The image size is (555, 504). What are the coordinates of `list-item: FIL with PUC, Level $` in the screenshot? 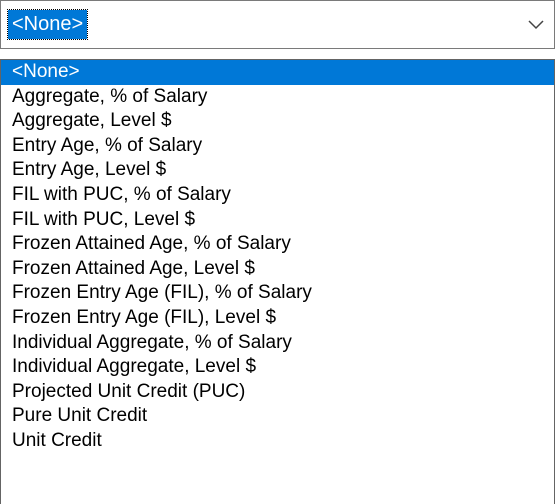 It's located at (277, 220).